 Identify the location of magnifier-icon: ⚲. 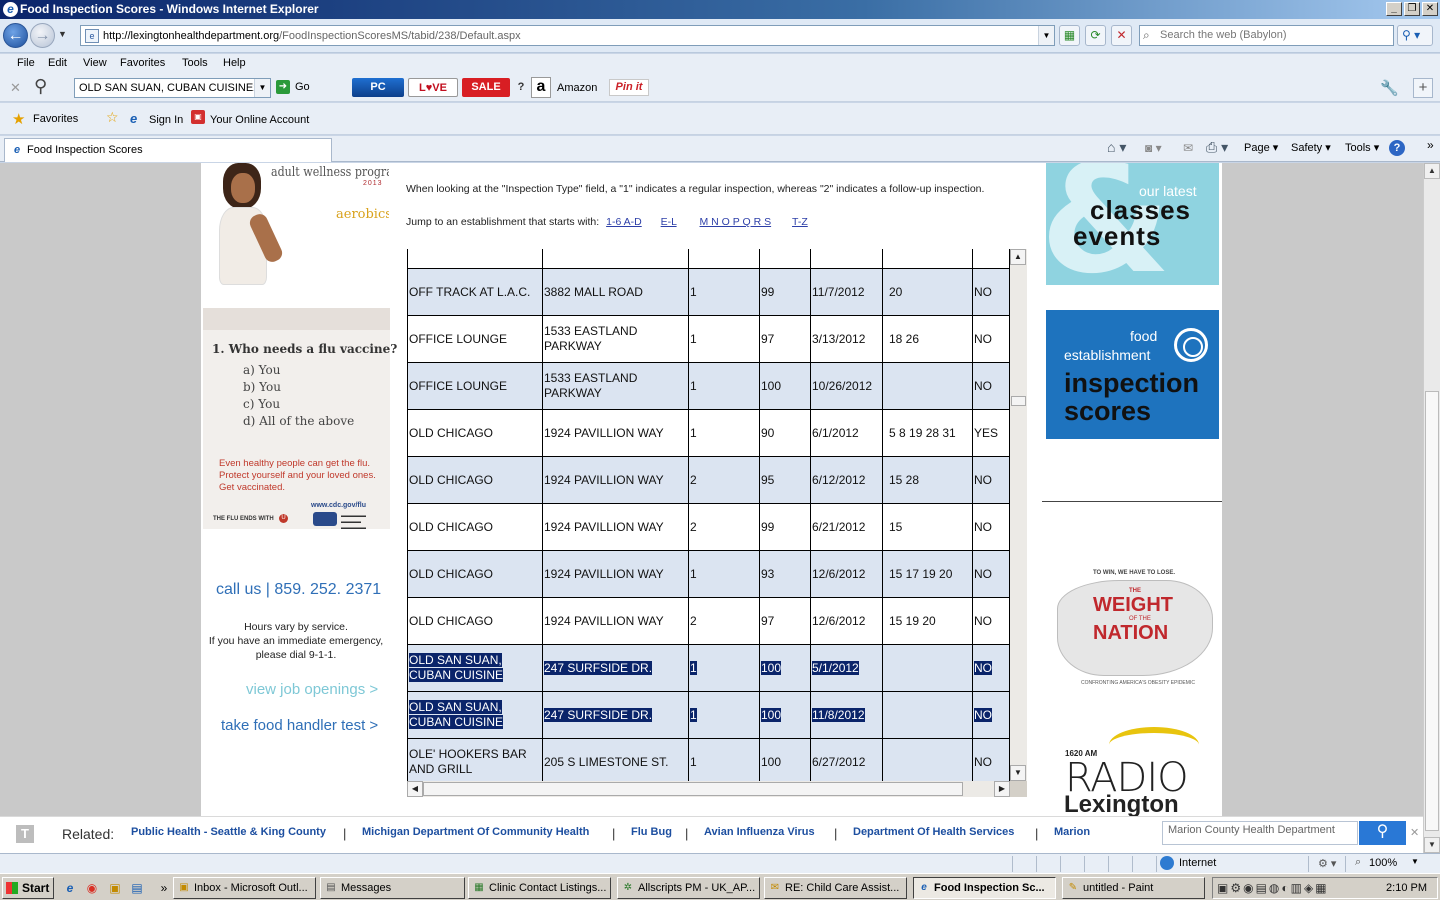
(40, 86).